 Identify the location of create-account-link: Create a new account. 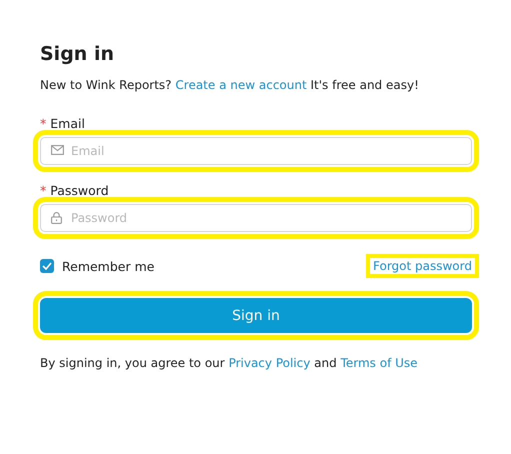
(241, 85).